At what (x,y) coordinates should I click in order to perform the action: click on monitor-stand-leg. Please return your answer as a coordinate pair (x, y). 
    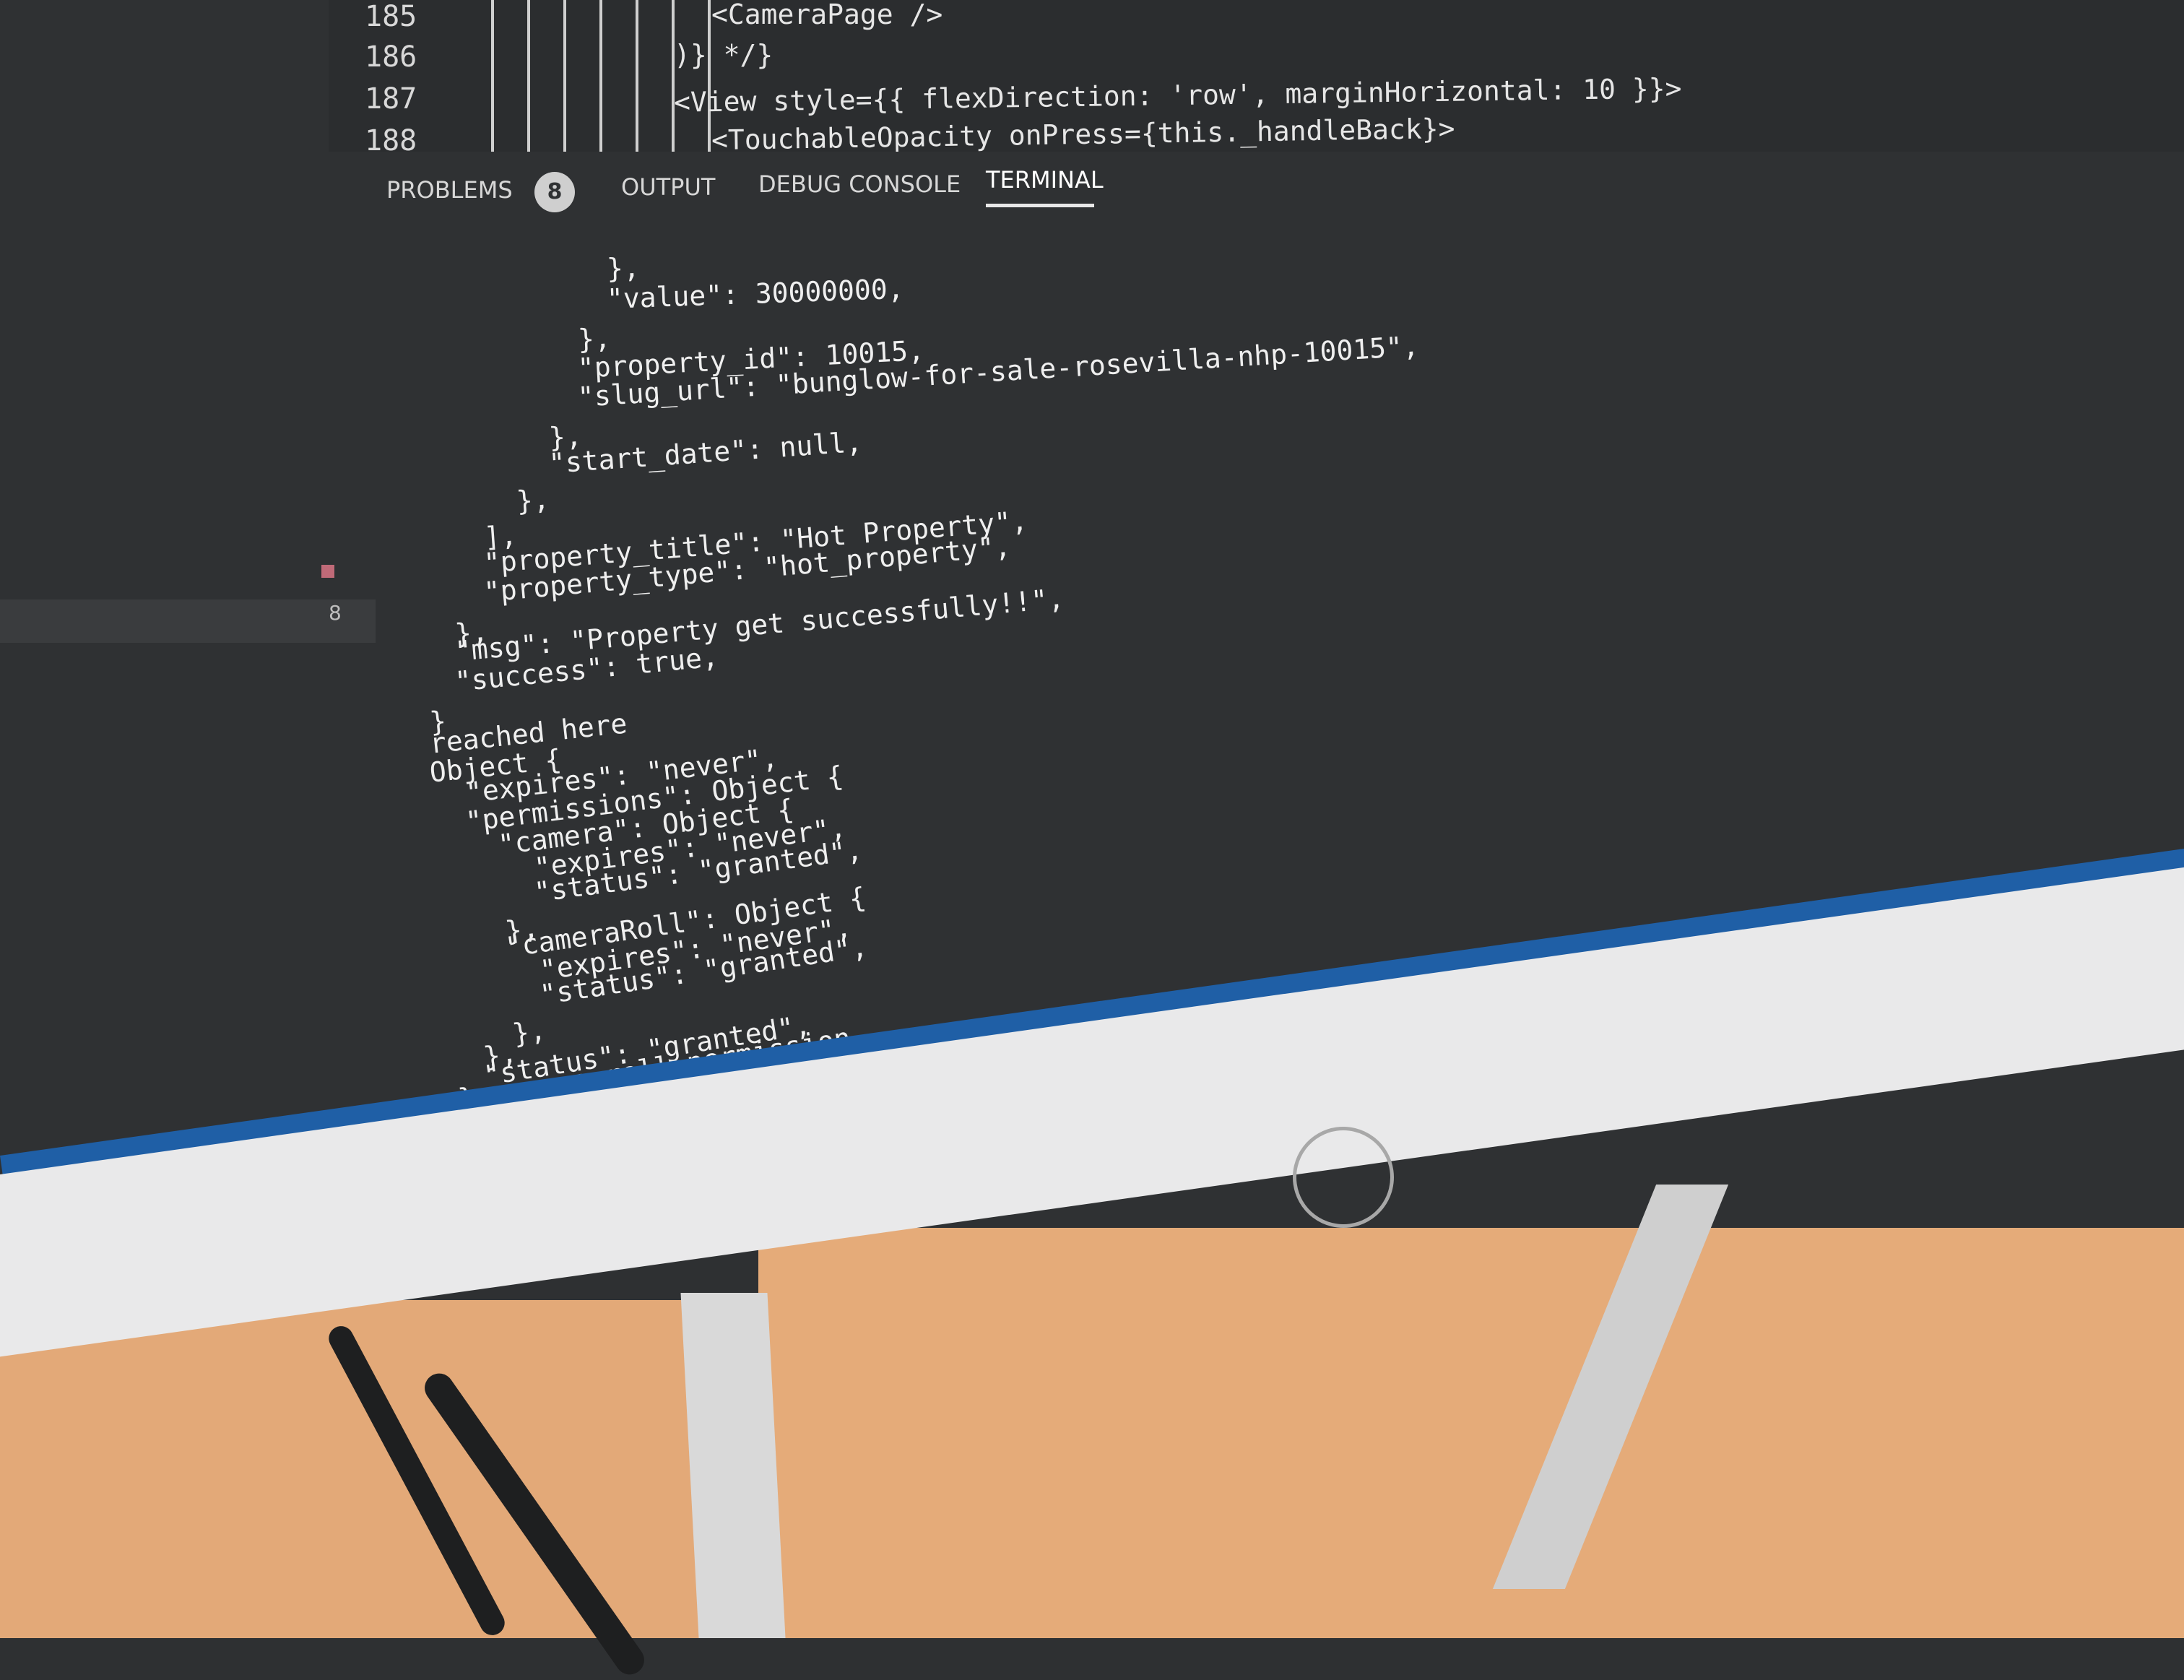
    Looking at the image, I should click on (733, 1465).